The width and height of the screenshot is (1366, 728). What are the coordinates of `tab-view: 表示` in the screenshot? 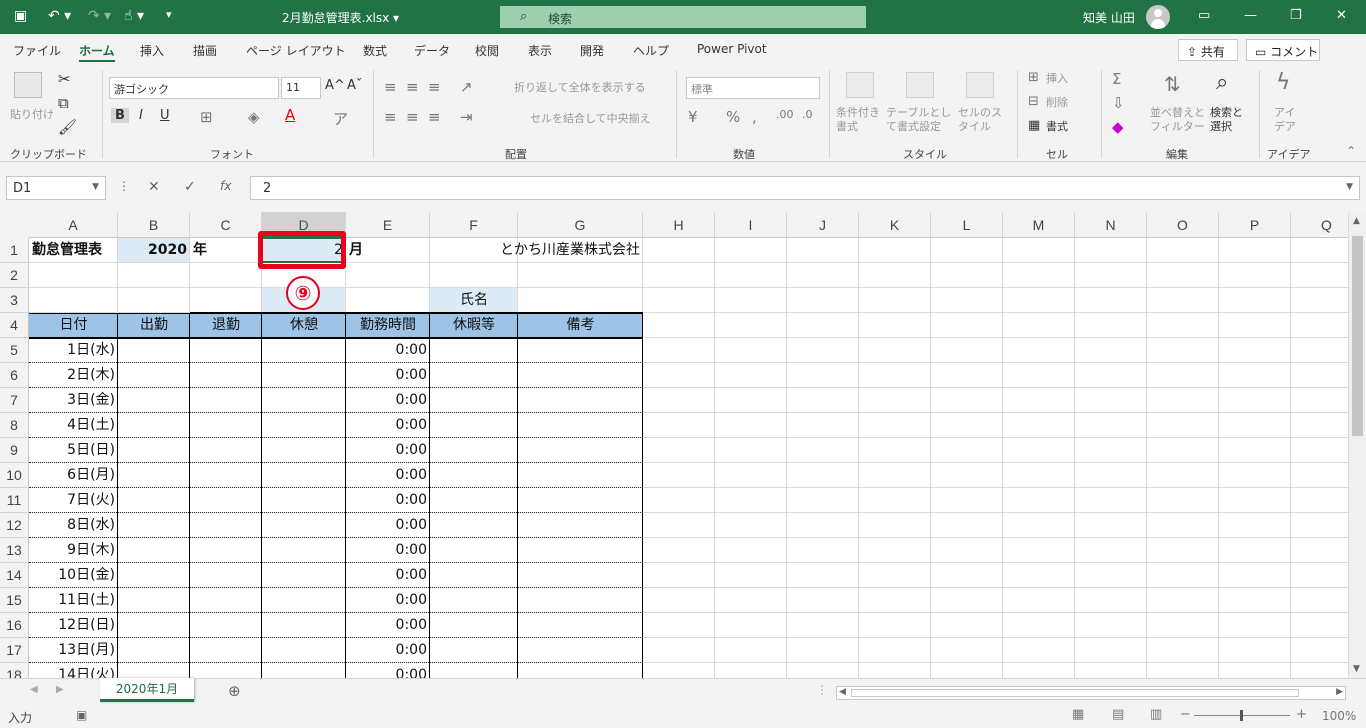 It's located at (540, 50).